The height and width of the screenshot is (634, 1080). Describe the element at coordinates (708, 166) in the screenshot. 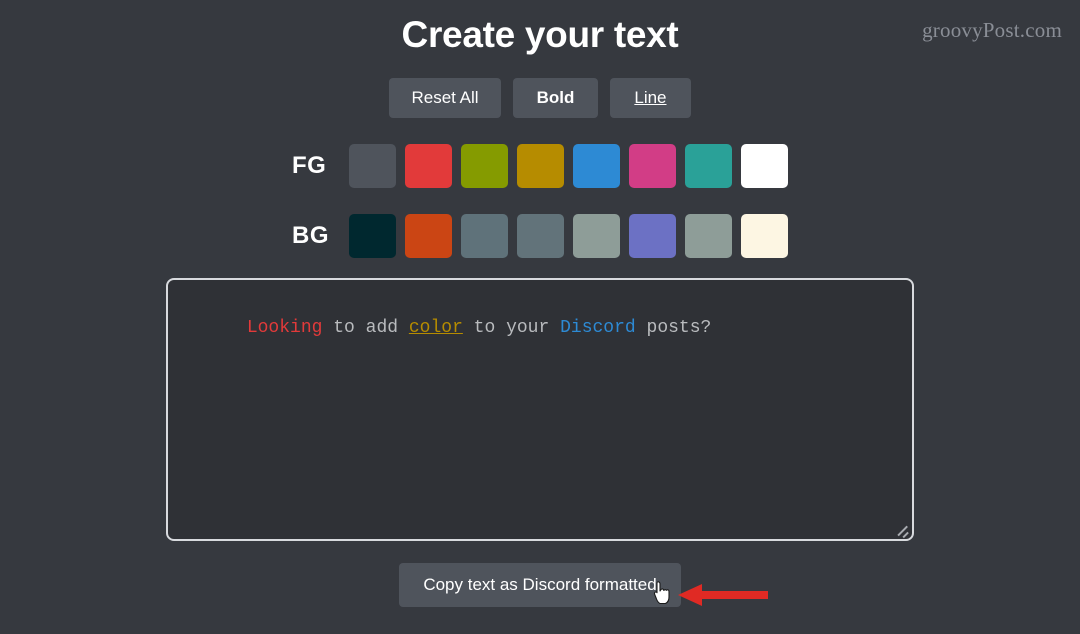

I see `fg-swatch-teal` at that location.